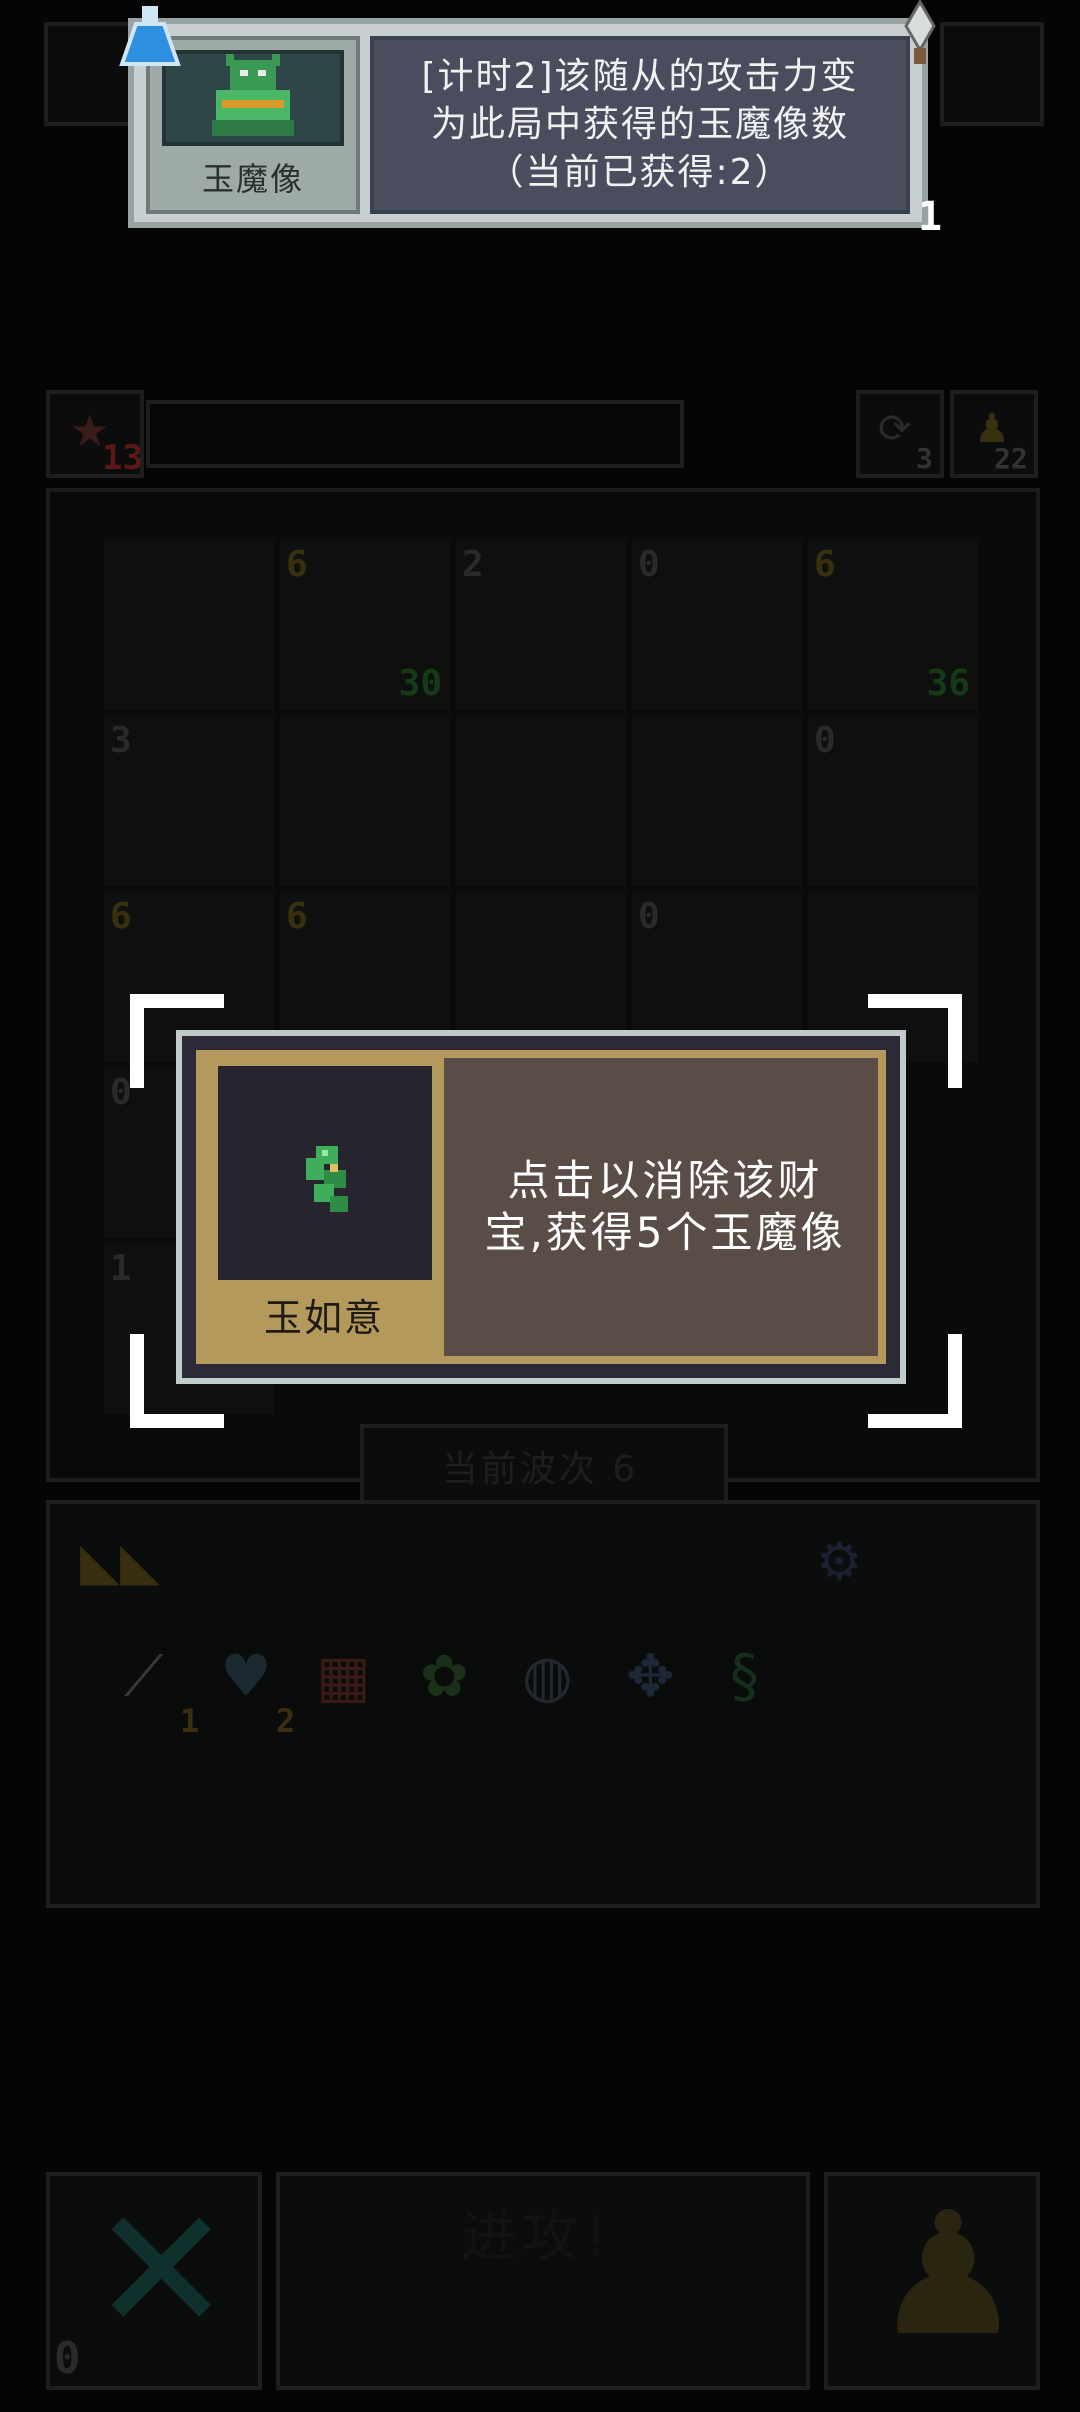  I want to click on jade-golem-portrait, so click(253, 98).